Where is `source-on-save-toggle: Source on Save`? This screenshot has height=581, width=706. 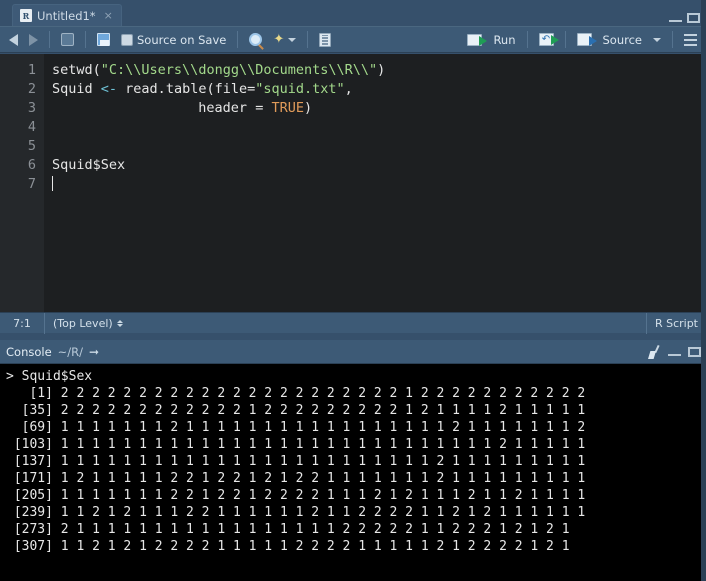 source-on-save-toggle: Source on Save is located at coordinates (173, 39).